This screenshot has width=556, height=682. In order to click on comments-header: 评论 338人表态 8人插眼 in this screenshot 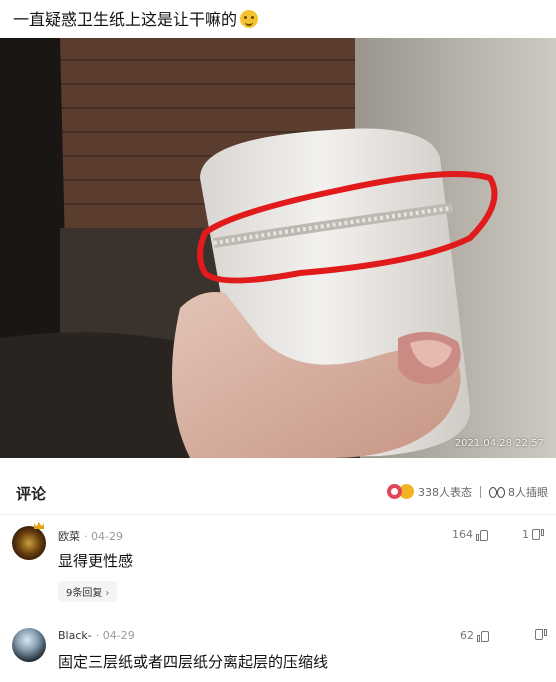, I will do `click(278, 492)`.